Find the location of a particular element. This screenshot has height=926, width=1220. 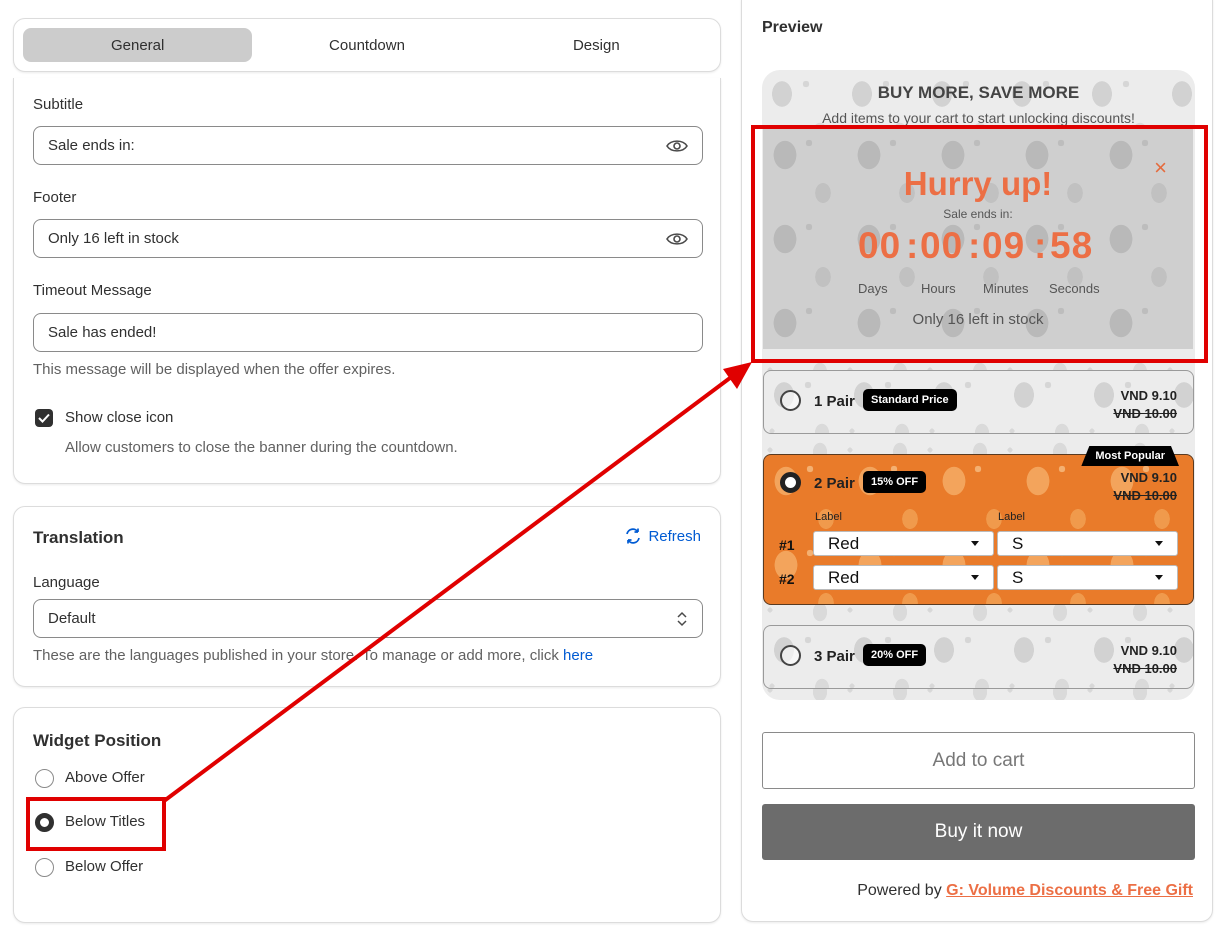

timeout-value: Sale has ended! is located at coordinates (102, 332).